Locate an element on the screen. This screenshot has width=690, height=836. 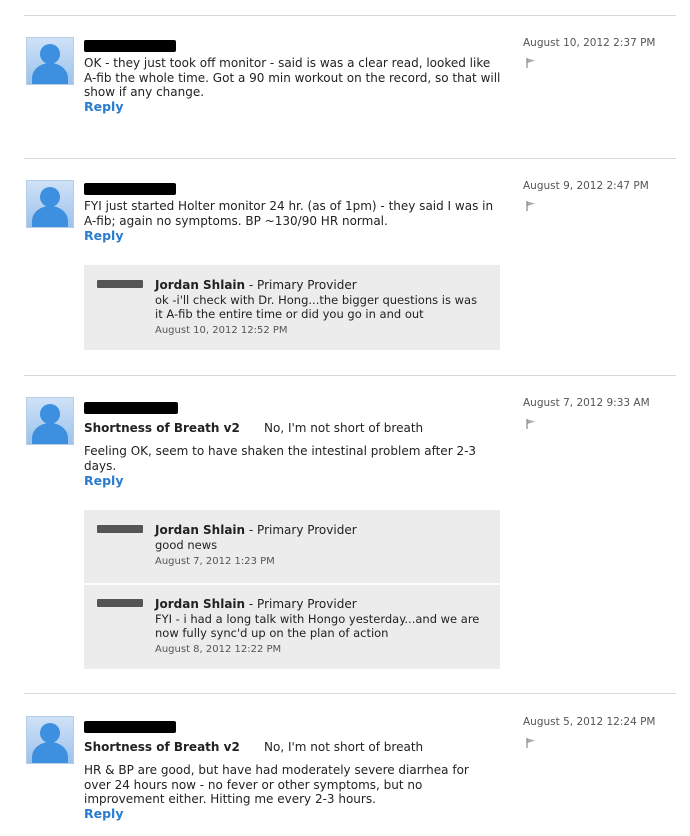
reply-date: August 7, 2012 1:23 PM is located at coordinates (215, 561).